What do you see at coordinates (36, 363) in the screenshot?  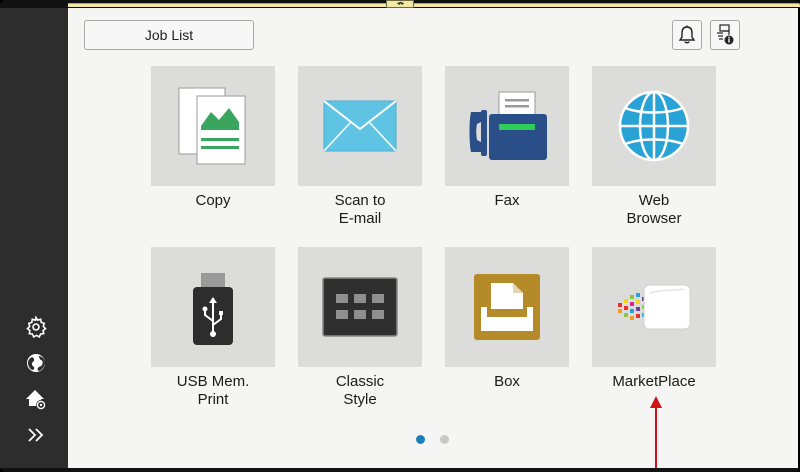 I see `globe-language-icon` at bounding box center [36, 363].